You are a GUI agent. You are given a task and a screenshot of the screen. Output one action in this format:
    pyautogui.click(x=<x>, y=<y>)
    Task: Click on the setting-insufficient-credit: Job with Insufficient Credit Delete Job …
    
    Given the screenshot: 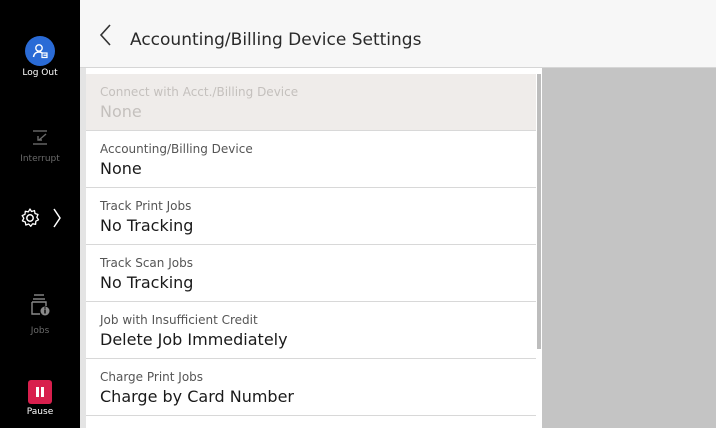 What is the action you would take?
    pyautogui.click(x=311, y=330)
    